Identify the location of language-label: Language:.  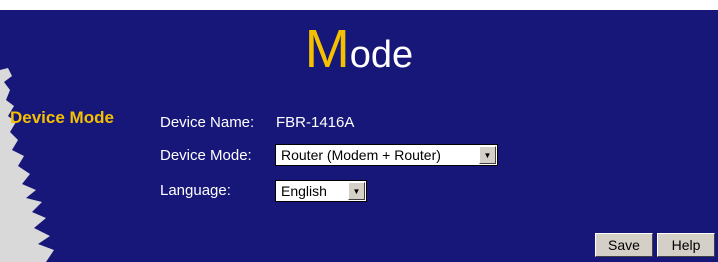
(195, 190).